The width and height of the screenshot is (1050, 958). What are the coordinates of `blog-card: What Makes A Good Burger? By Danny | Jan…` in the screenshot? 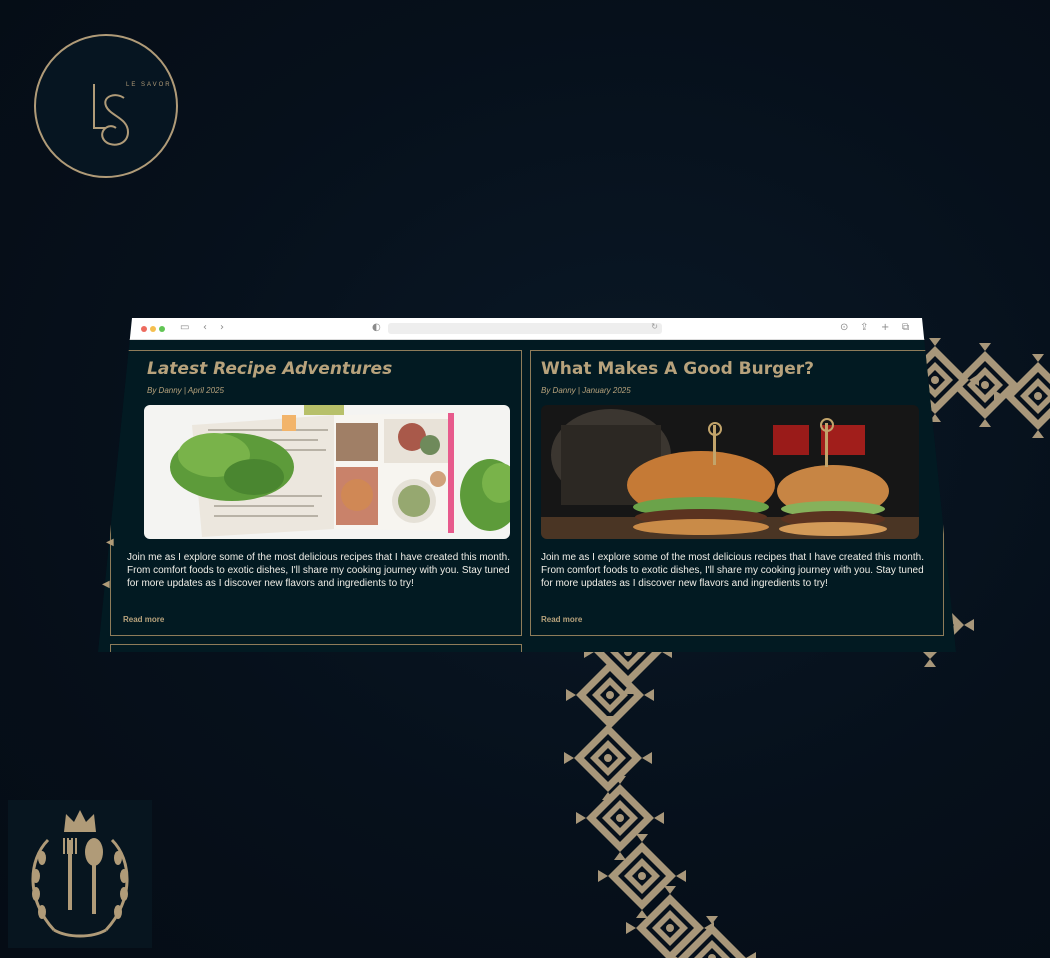 It's located at (737, 493).